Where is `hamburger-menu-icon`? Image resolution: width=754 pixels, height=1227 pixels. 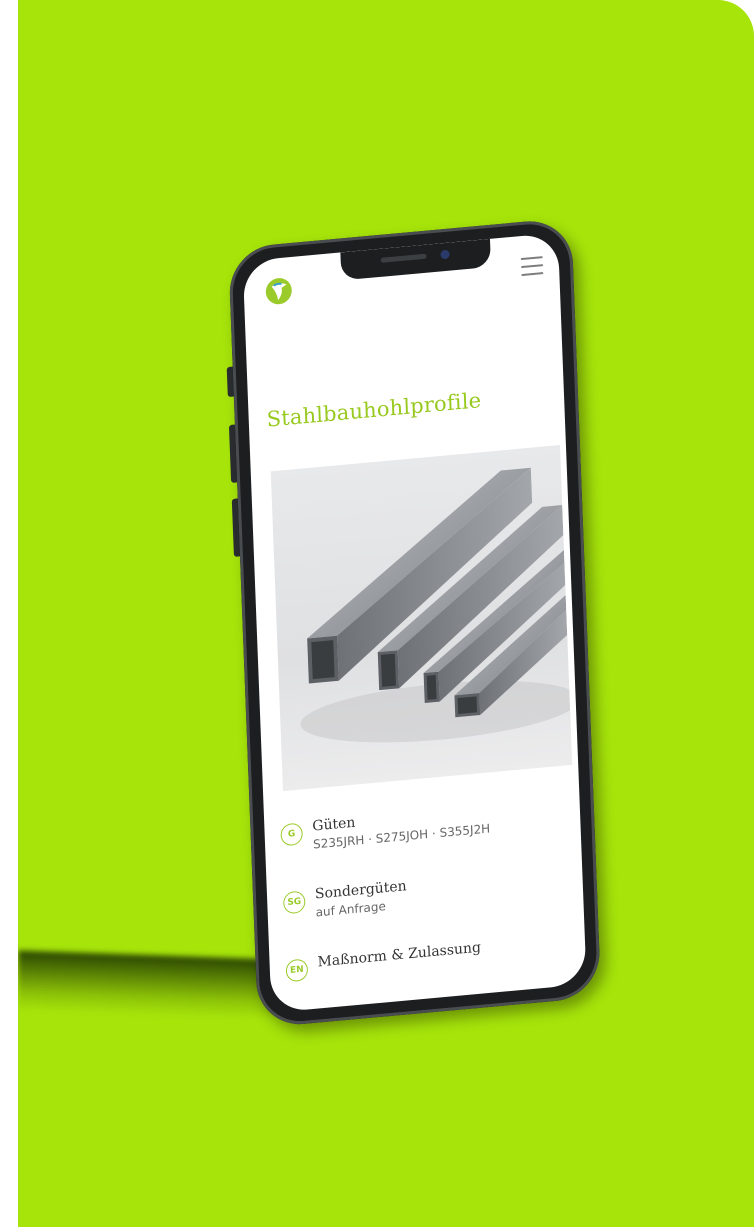
hamburger-menu-icon is located at coordinates (532, 266).